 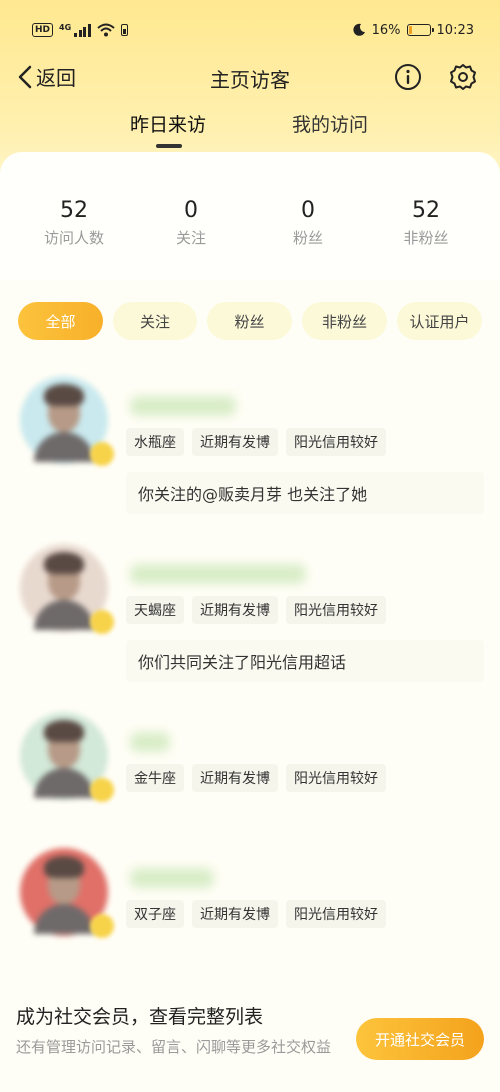 I want to click on signal-icon, so click(x=82, y=30).